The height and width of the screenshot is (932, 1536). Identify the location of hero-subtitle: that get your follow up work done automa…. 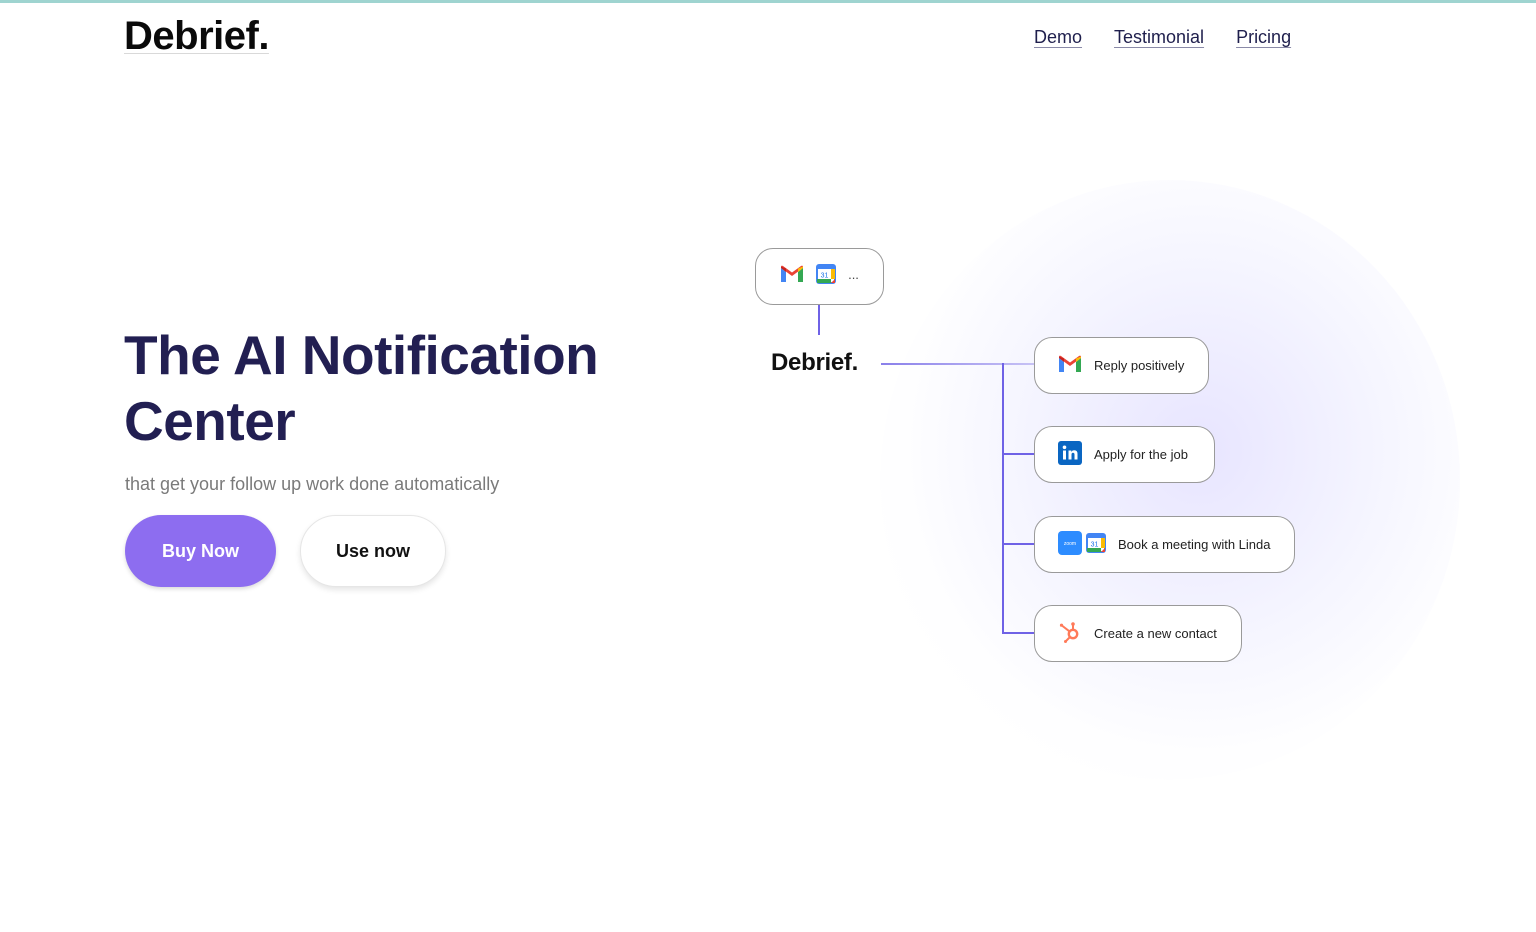
(312, 484).